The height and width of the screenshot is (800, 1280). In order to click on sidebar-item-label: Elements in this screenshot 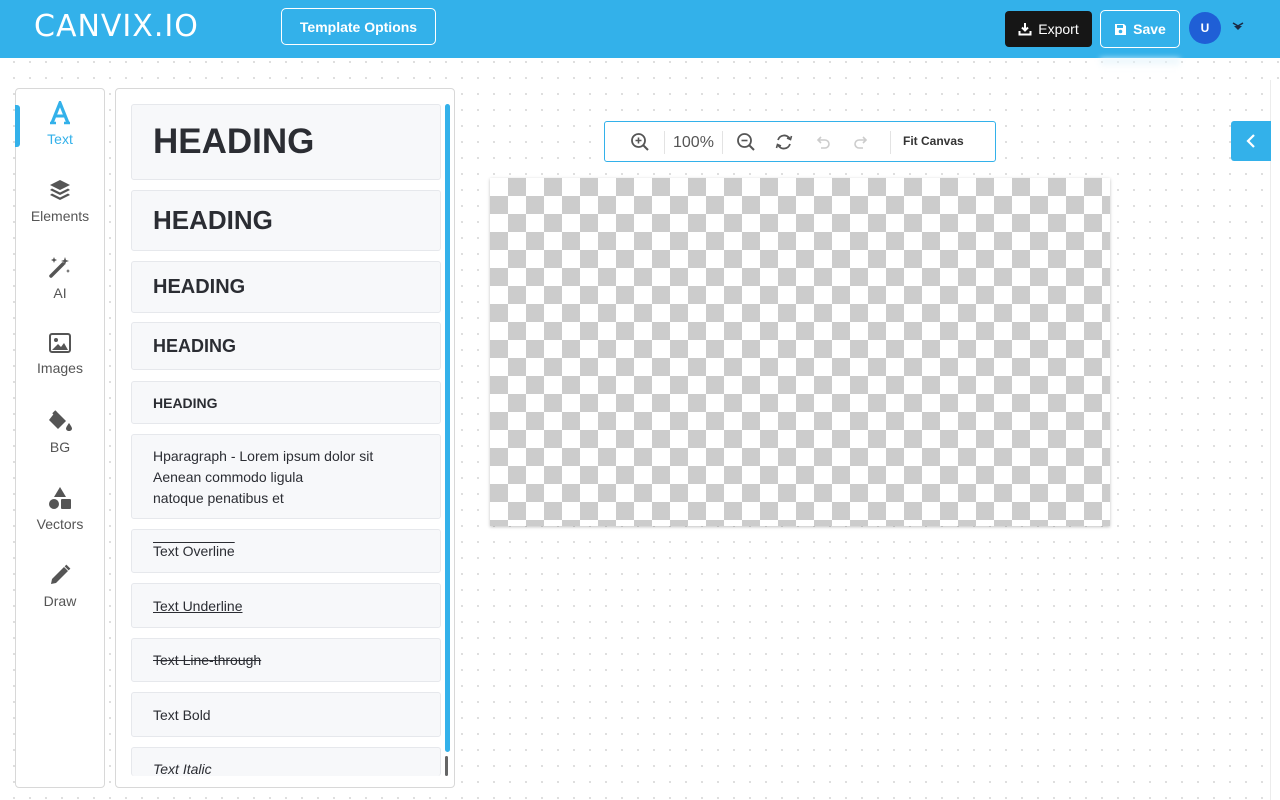, I will do `click(60, 216)`.